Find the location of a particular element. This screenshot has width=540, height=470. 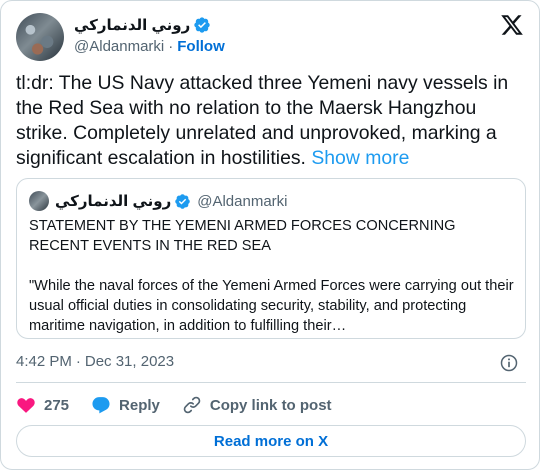

post-timestamp: 4:42 PM · Dec 31, 2023 is located at coordinates (95, 361).